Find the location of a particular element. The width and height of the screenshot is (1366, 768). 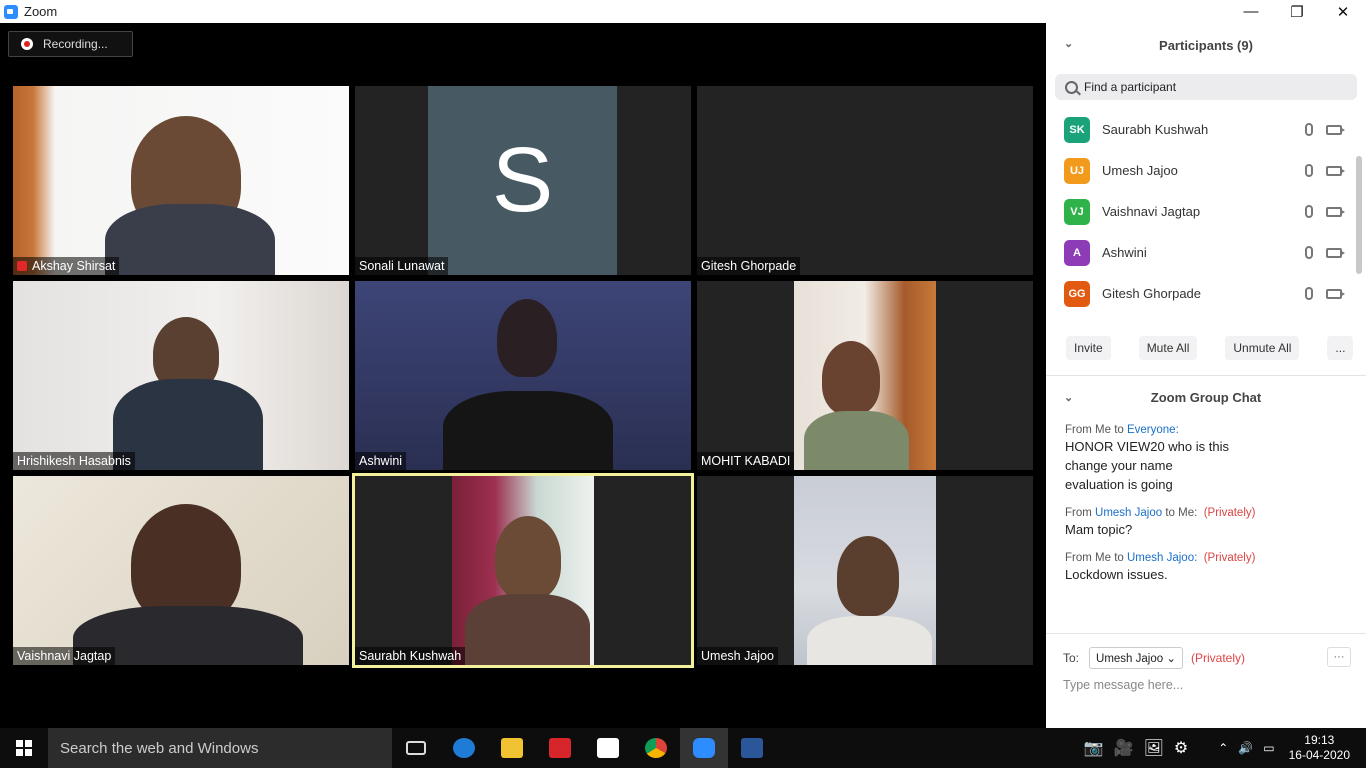

participant-row: GG Gitesh Ghorpade is located at coordinates (1206, 293).